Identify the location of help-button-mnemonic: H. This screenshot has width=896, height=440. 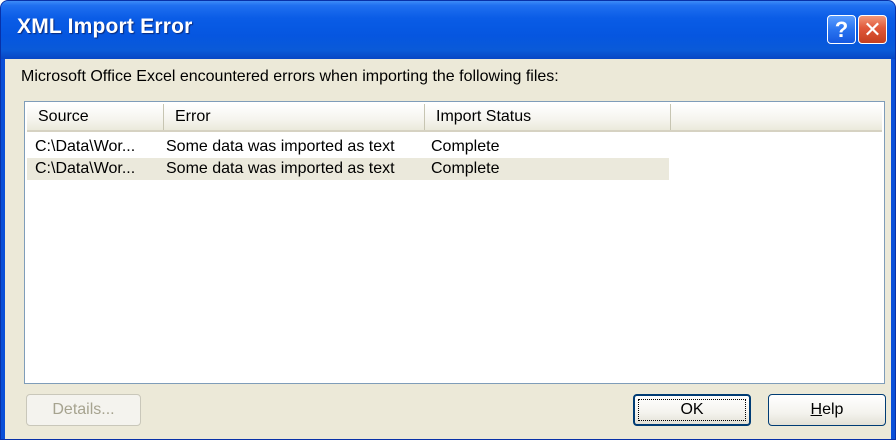
(816, 409).